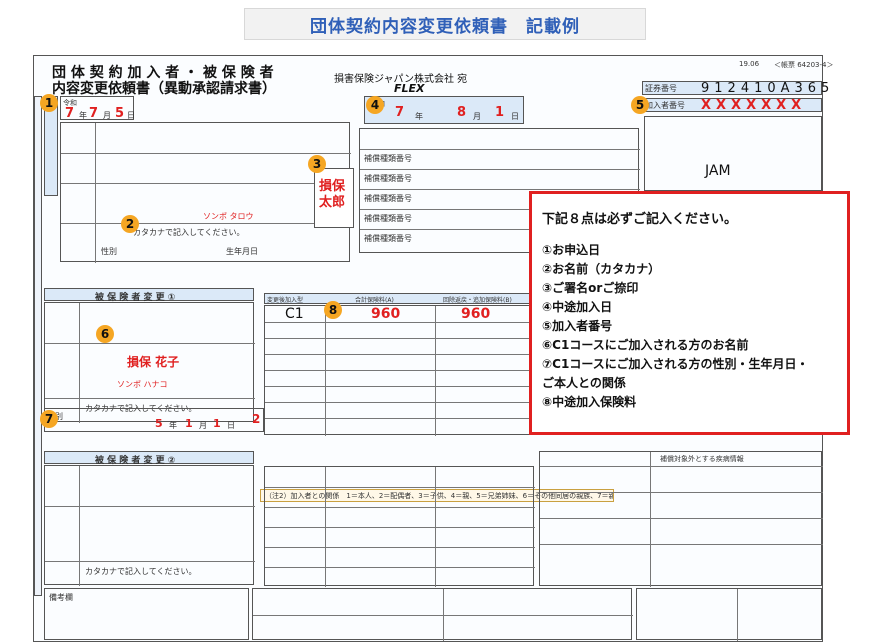  Describe the element at coordinates (444, 110) in the screenshot. I see `mid-enroll-date-box: 令和 7 年 8 月 1 日` at that location.